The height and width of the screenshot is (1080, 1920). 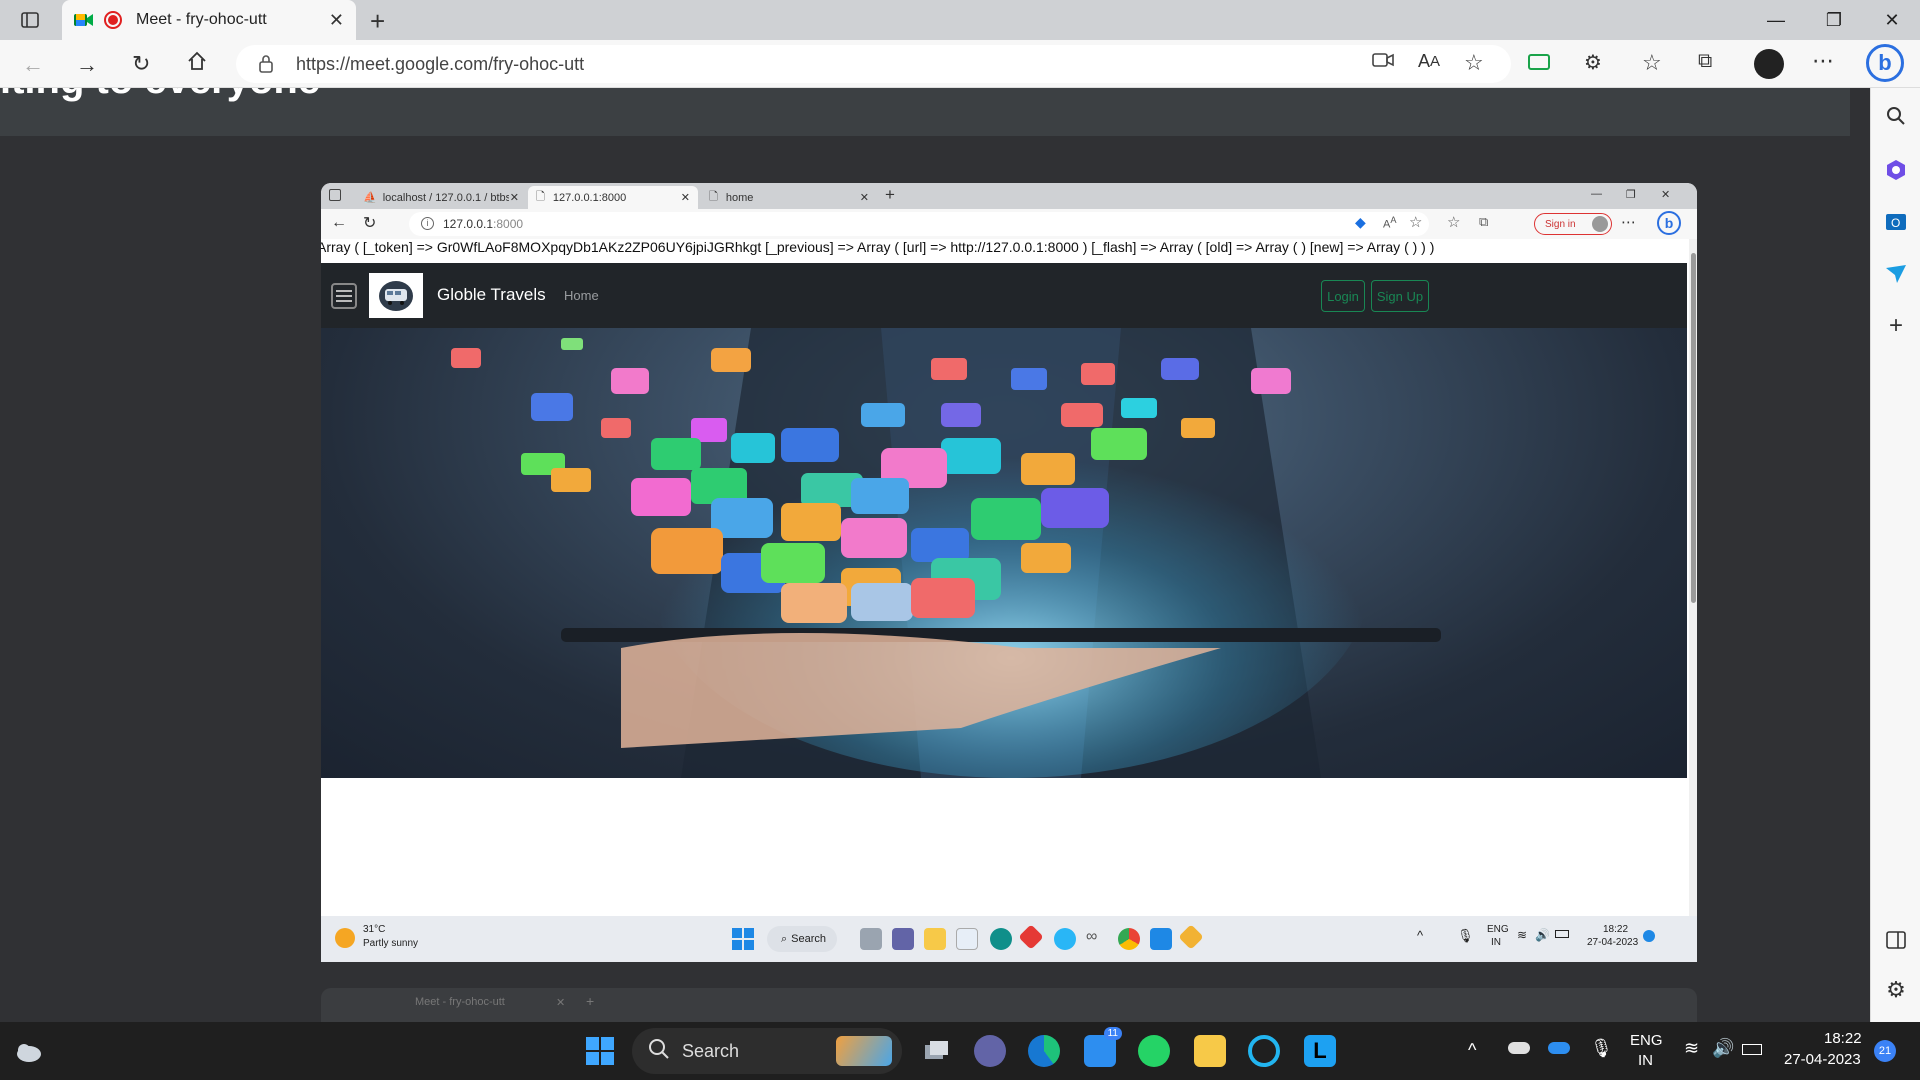 What do you see at coordinates (1191, 937) in the screenshot?
I see `git-icon` at bounding box center [1191, 937].